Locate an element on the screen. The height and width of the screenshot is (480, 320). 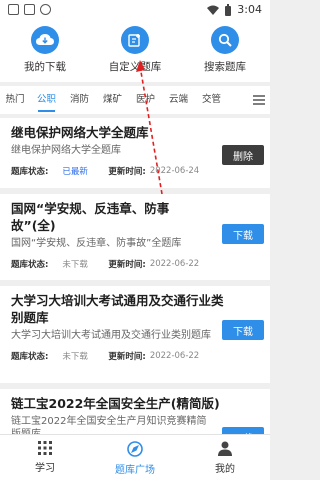
bank-title: 大学习大培训大考试通用及交通行业类别题库 is located at coordinates (117, 309).